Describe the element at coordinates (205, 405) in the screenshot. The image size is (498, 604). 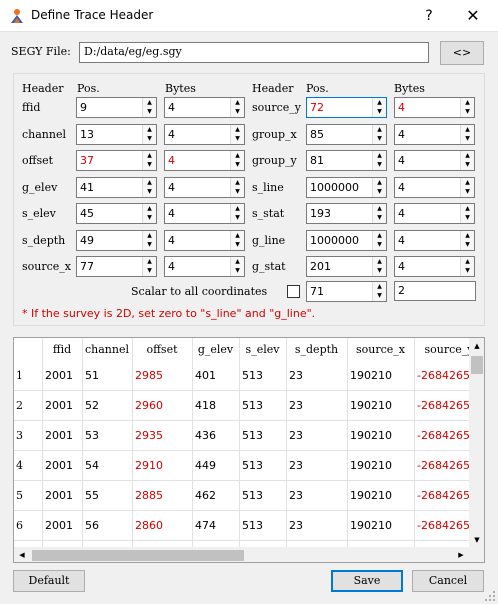
I see `table-cell: 418` at that location.